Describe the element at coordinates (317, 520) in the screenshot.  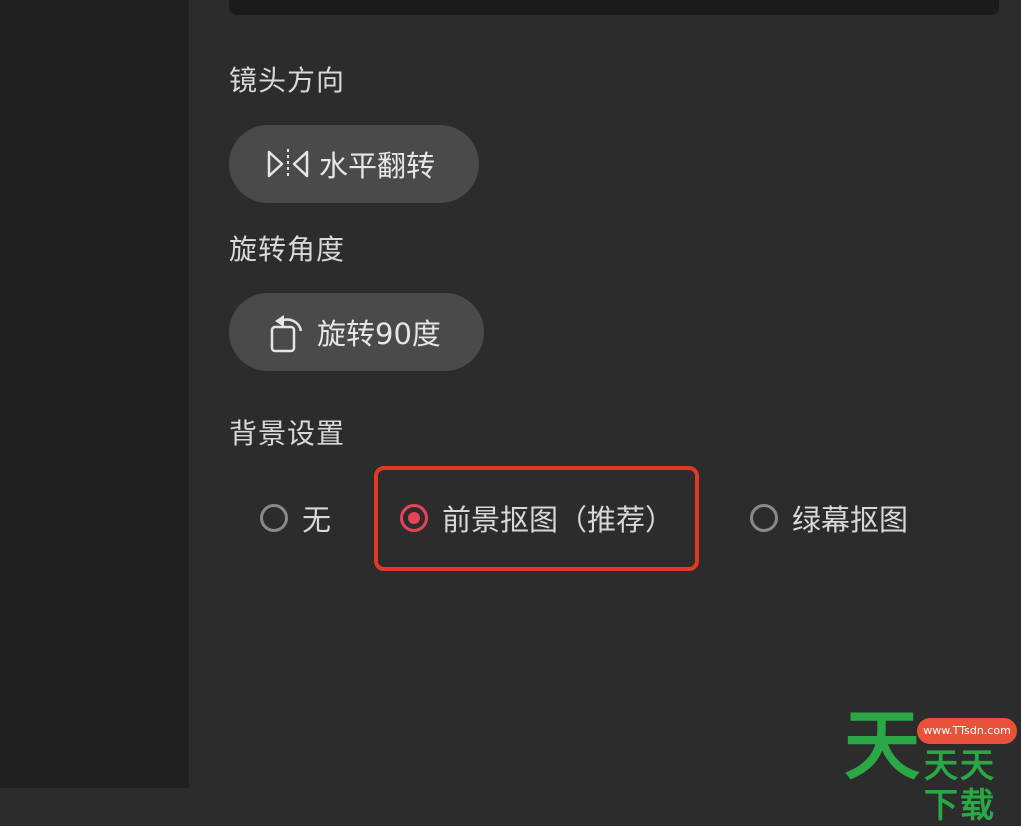
I see `background-option-label: 无` at that location.